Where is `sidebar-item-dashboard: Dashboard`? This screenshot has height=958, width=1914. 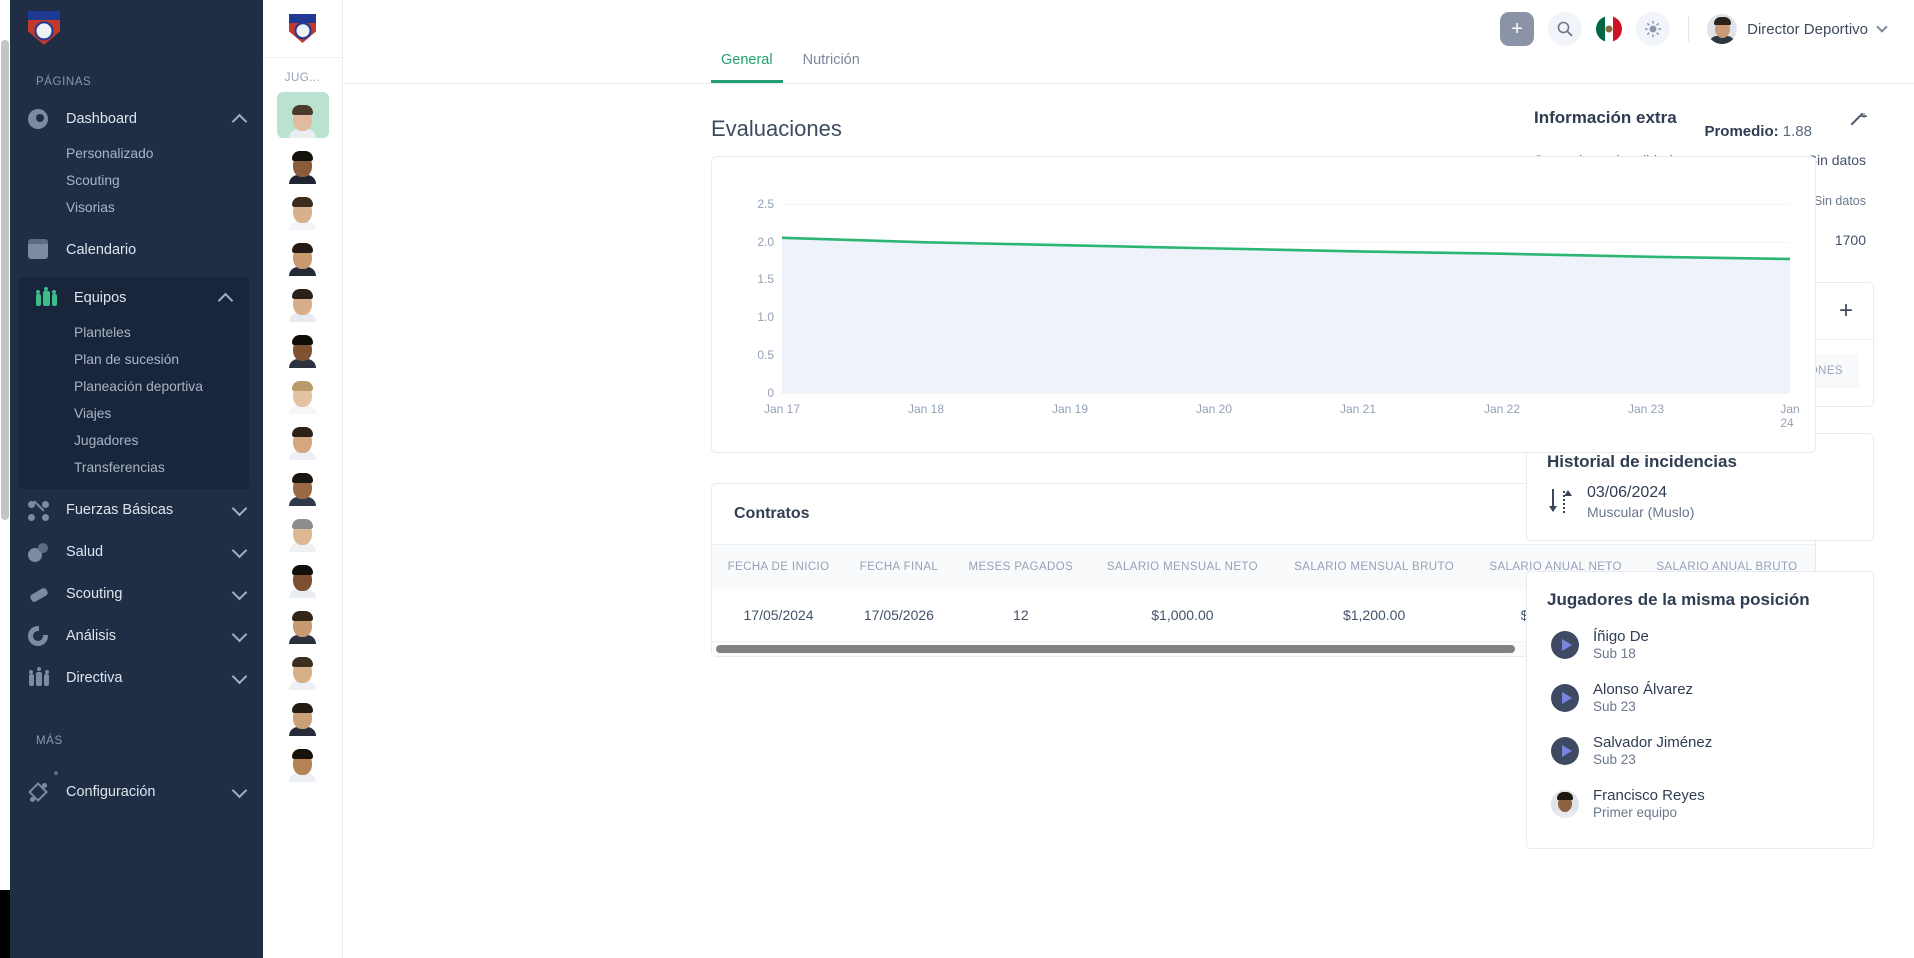
sidebar-item-dashboard: Dashboard is located at coordinates (136, 119).